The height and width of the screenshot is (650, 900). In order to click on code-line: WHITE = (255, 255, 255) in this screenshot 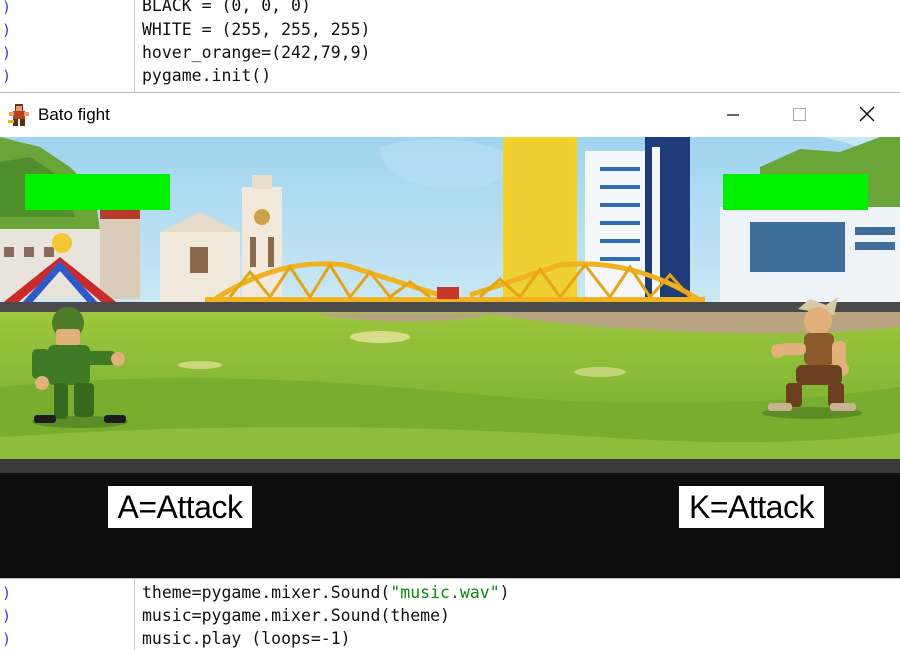, I will do `click(256, 30)`.